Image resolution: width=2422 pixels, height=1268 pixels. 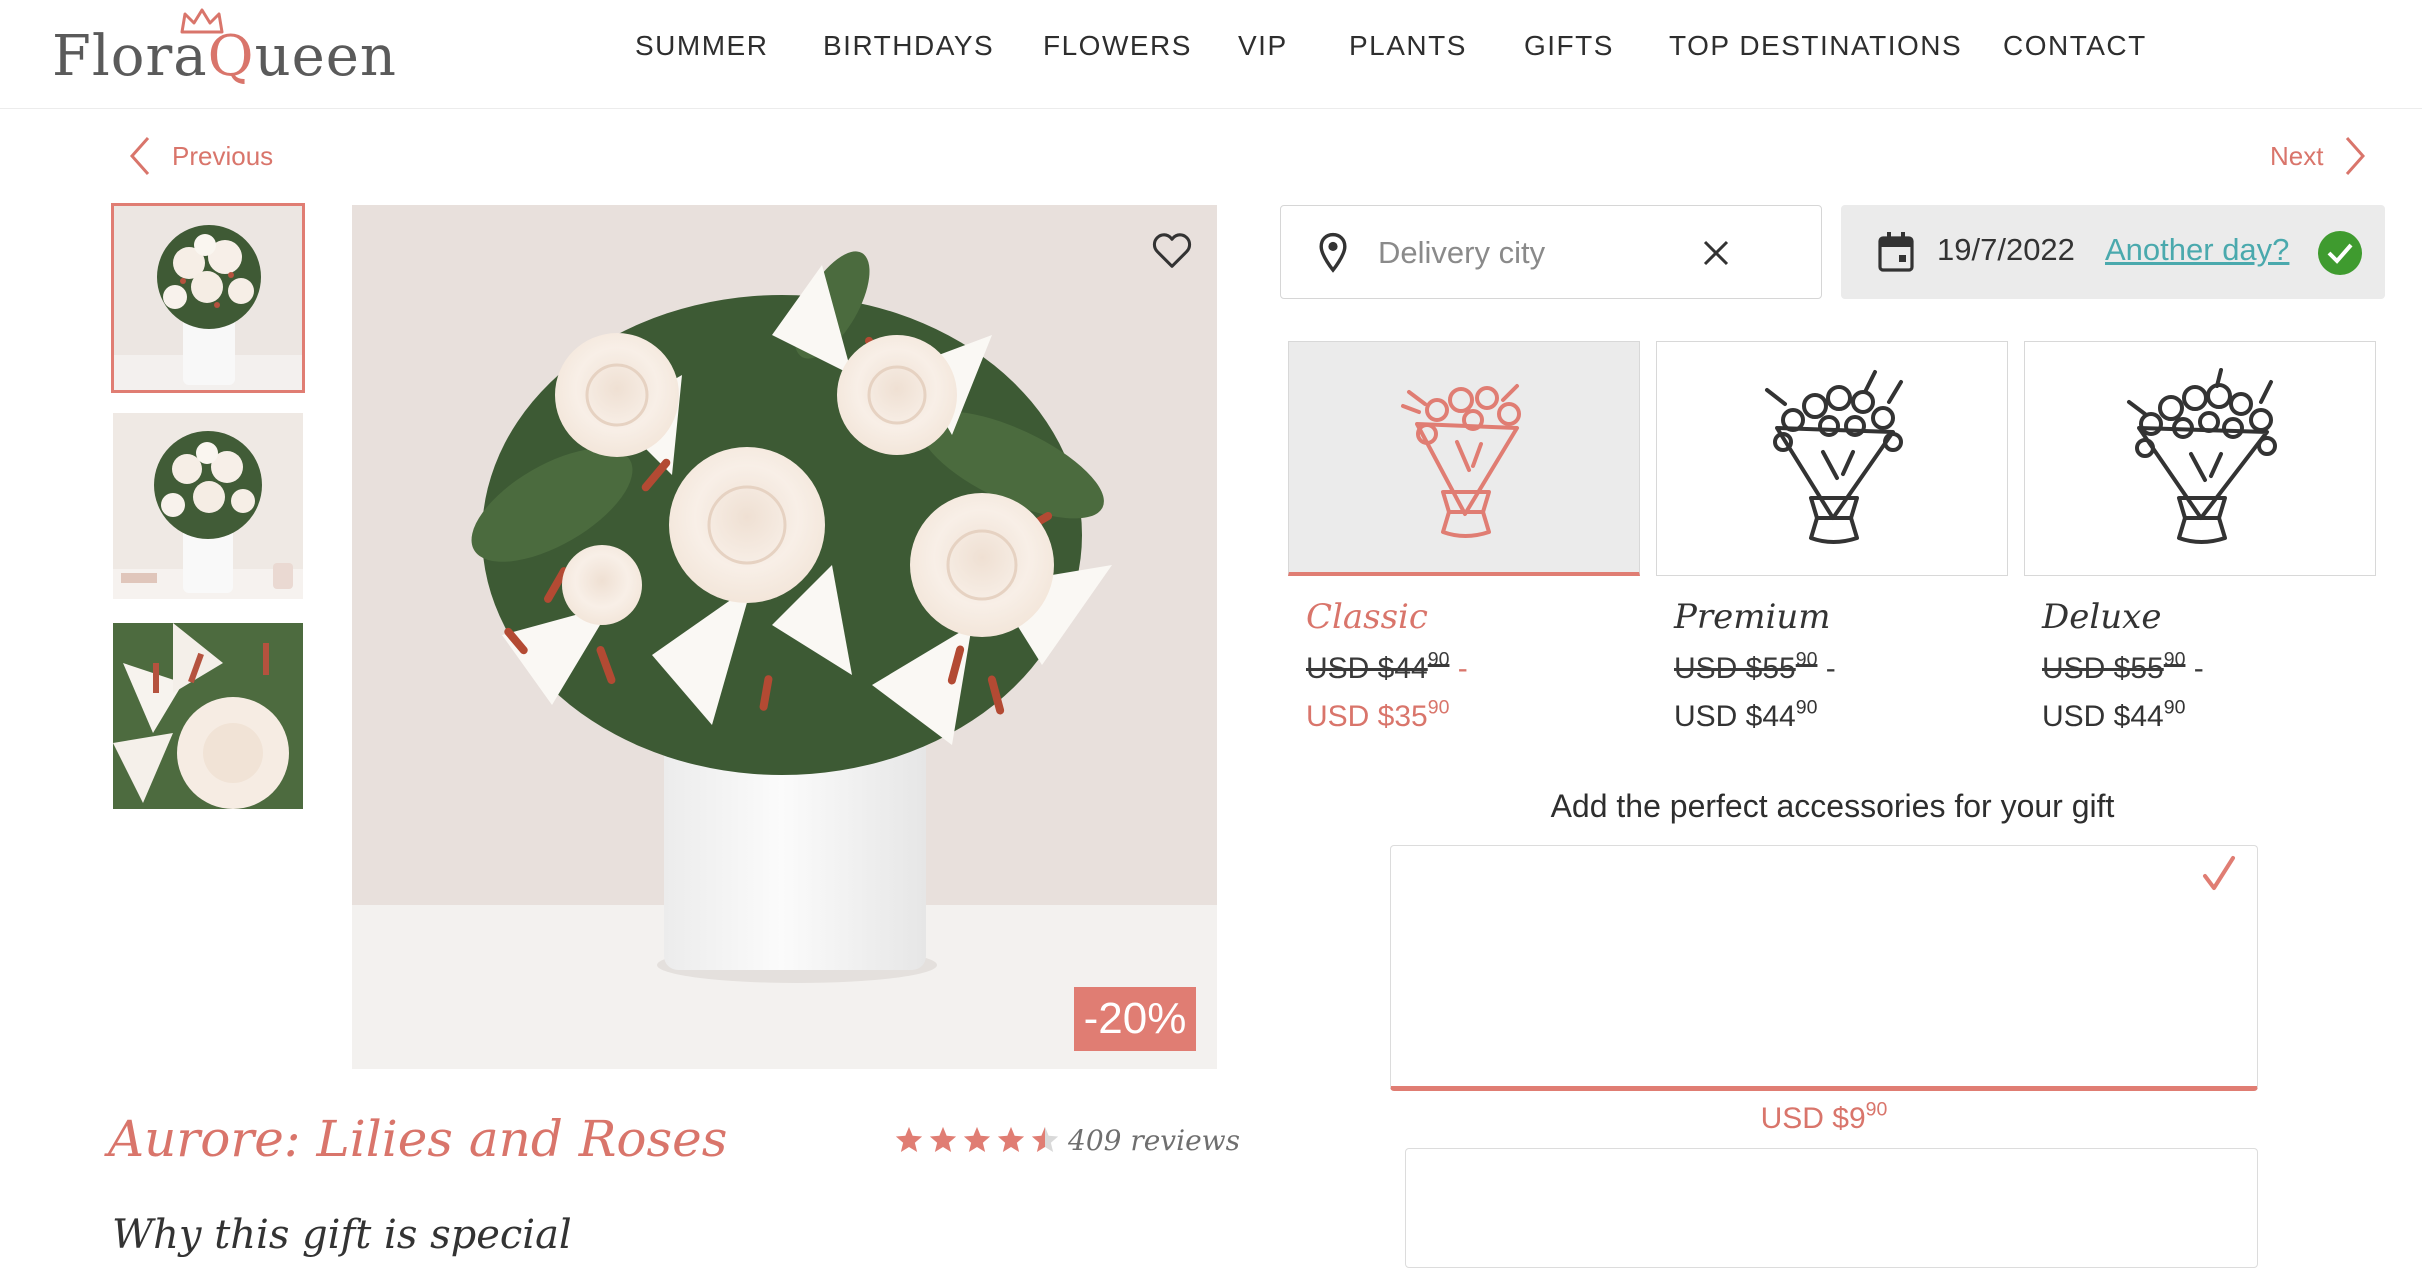 I want to click on nav-gifts: GIFTS, so click(x=1569, y=46).